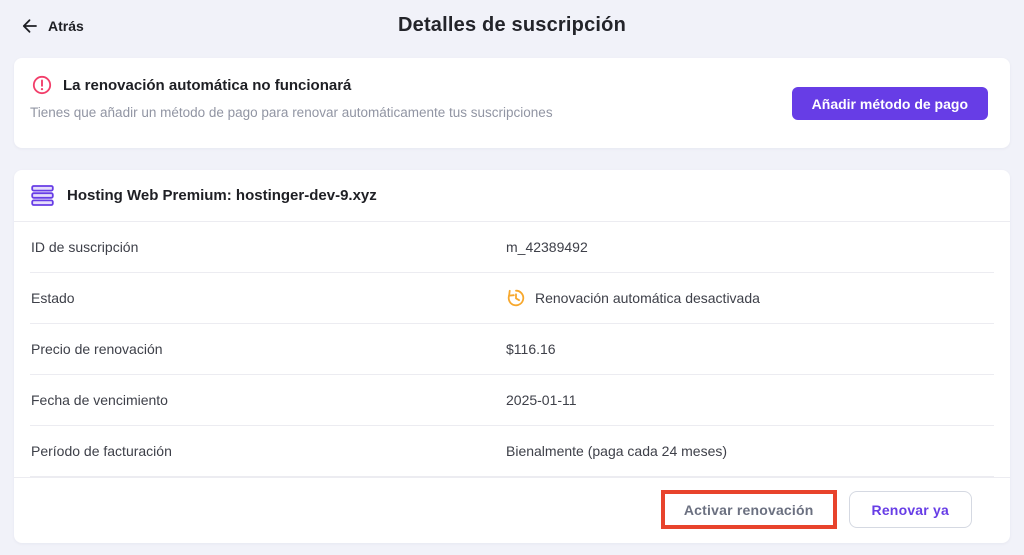 The width and height of the screenshot is (1024, 555). What do you see at coordinates (541, 400) in the screenshot?
I see `row-value: 2025-01-11` at bounding box center [541, 400].